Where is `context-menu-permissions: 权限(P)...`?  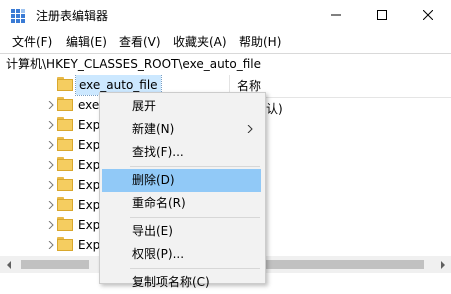 context-menu-permissions: 权限(P)... is located at coordinates (181, 254).